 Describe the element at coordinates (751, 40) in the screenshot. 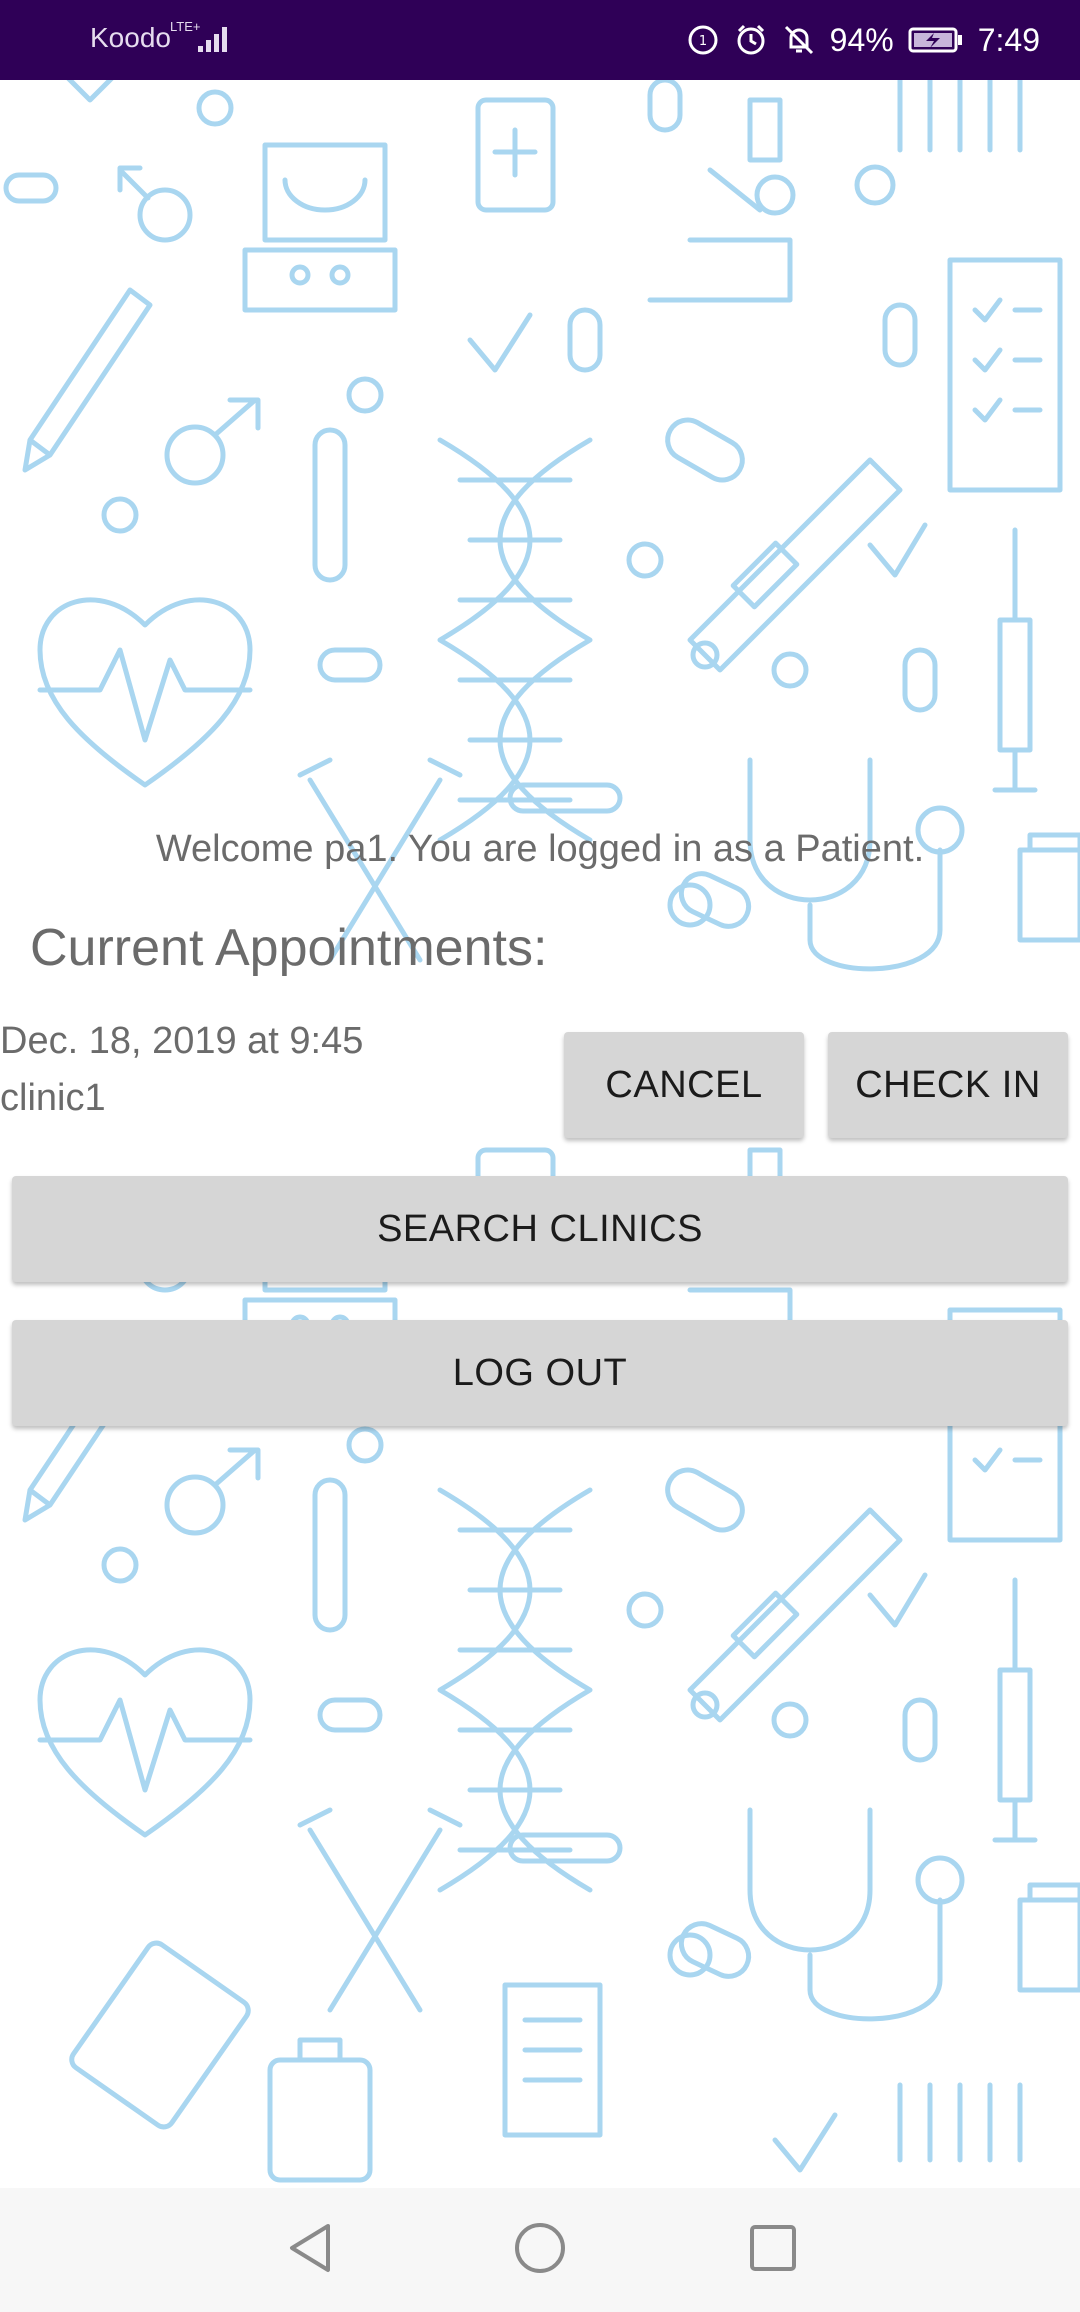

I see `alarm-icon` at that location.